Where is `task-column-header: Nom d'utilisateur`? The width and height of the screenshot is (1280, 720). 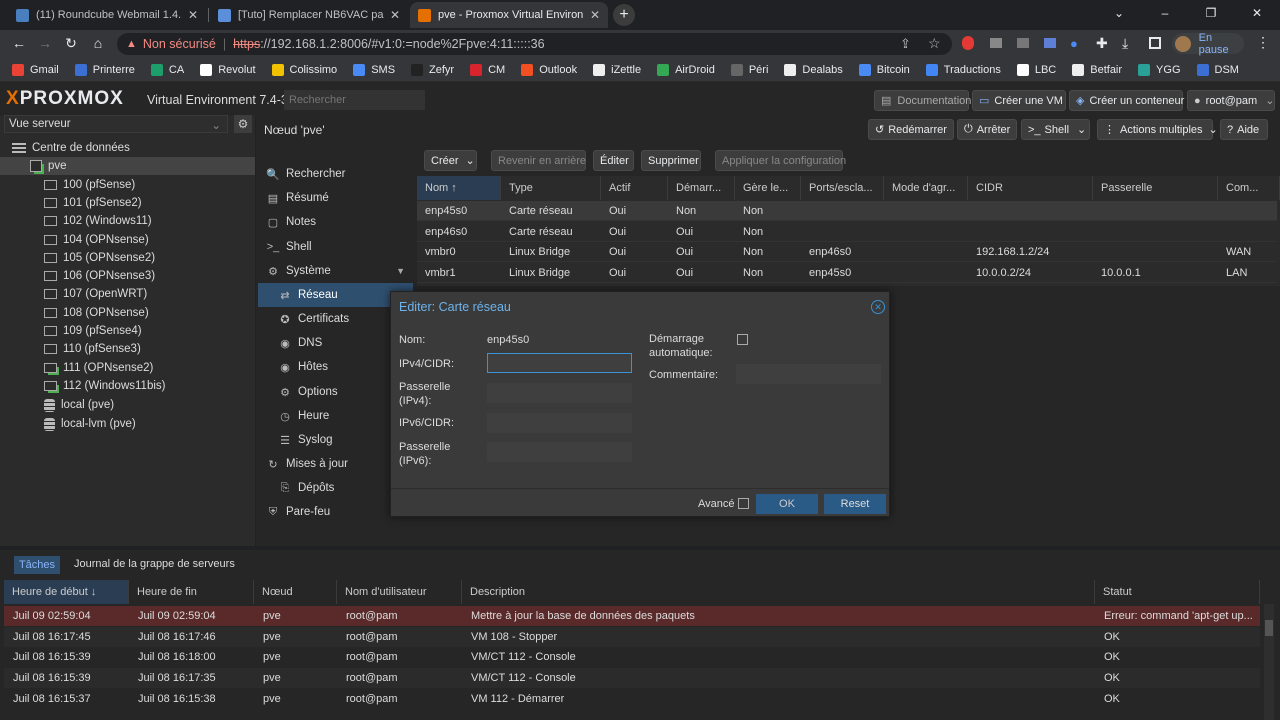
task-column-header: Nom d'utilisateur is located at coordinates (399, 592).